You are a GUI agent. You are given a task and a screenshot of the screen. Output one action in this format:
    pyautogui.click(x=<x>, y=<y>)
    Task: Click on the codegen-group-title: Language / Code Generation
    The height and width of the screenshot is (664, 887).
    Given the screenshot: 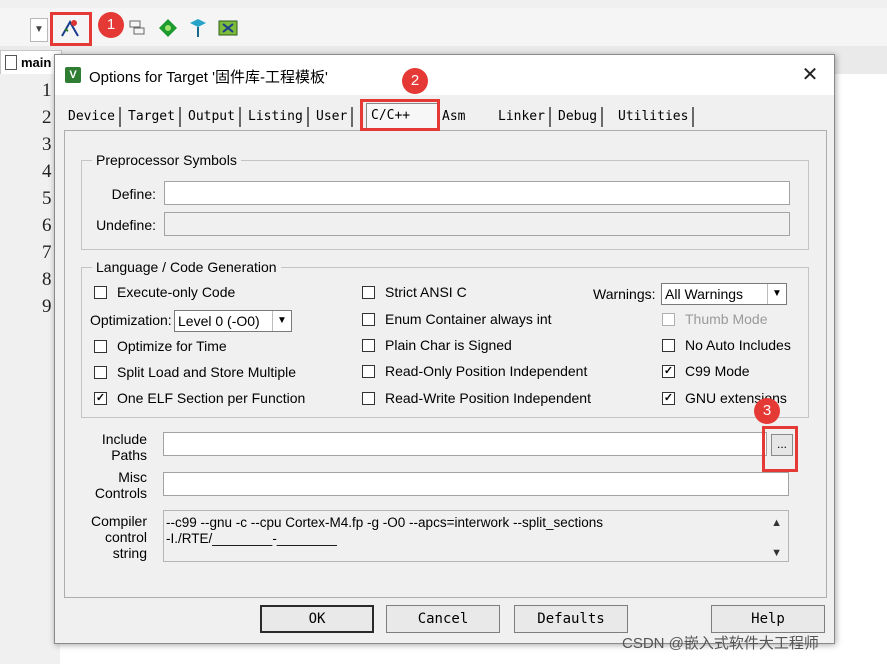 What is the action you would take?
    pyautogui.click(x=186, y=267)
    